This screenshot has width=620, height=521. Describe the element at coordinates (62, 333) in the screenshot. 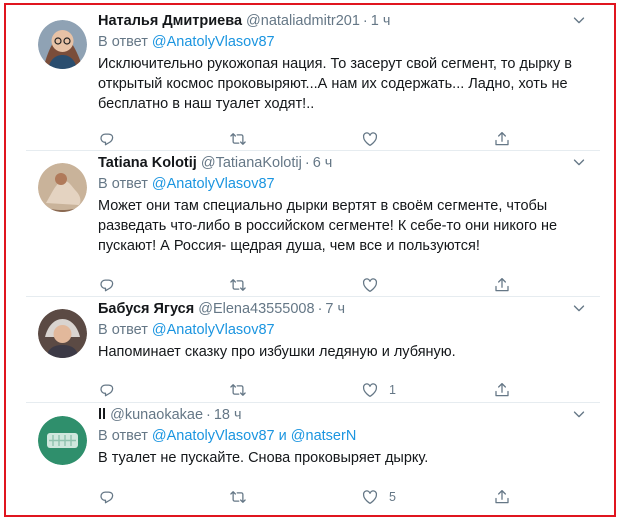

I see `elder-avatar` at that location.